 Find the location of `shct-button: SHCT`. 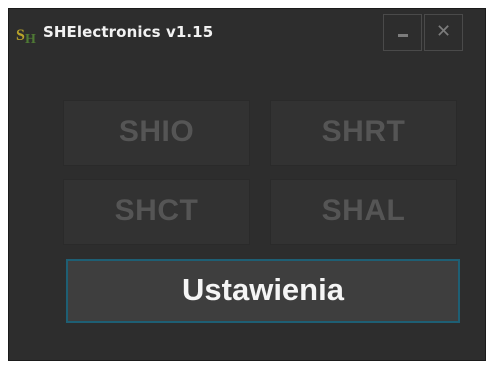

shct-button: SHCT is located at coordinates (156, 212).